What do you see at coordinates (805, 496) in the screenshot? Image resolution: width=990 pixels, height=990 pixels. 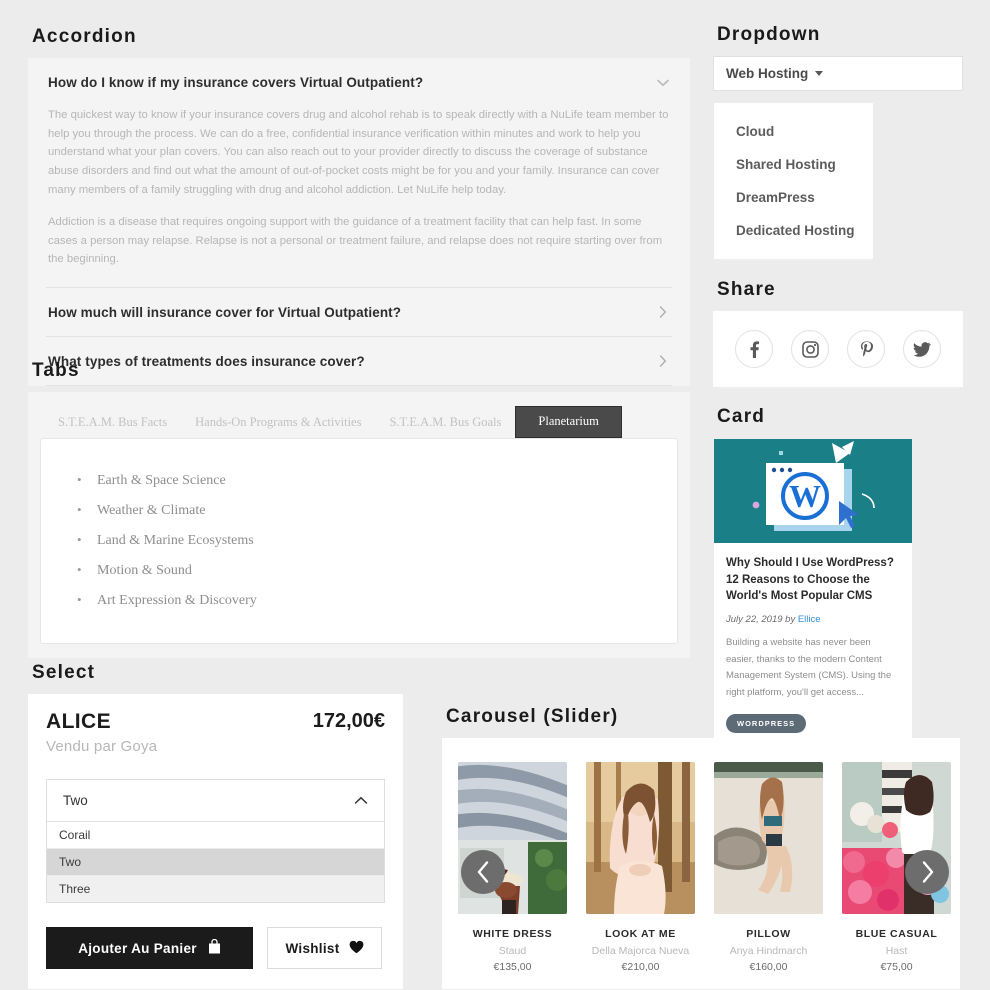 I see `svg-text: W` at bounding box center [805, 496].